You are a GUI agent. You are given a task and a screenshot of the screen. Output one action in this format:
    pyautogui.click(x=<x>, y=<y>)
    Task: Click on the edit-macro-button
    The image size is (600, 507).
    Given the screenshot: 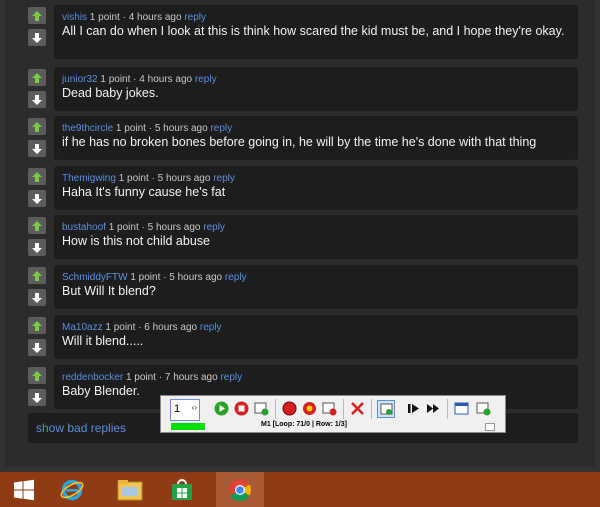 What is the action you would take?
    pyautogui.click(x=386, y=409)
    